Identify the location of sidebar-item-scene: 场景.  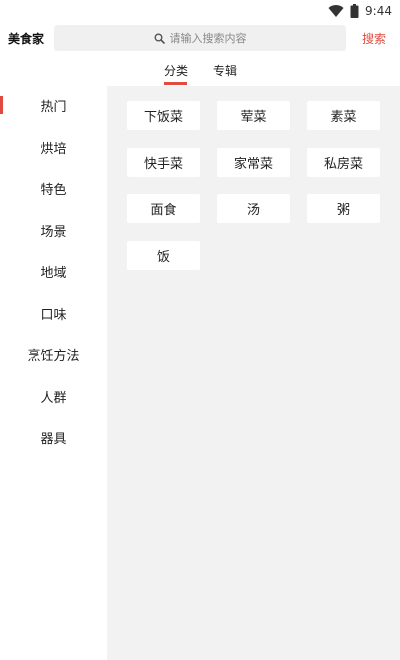
(53, 230).